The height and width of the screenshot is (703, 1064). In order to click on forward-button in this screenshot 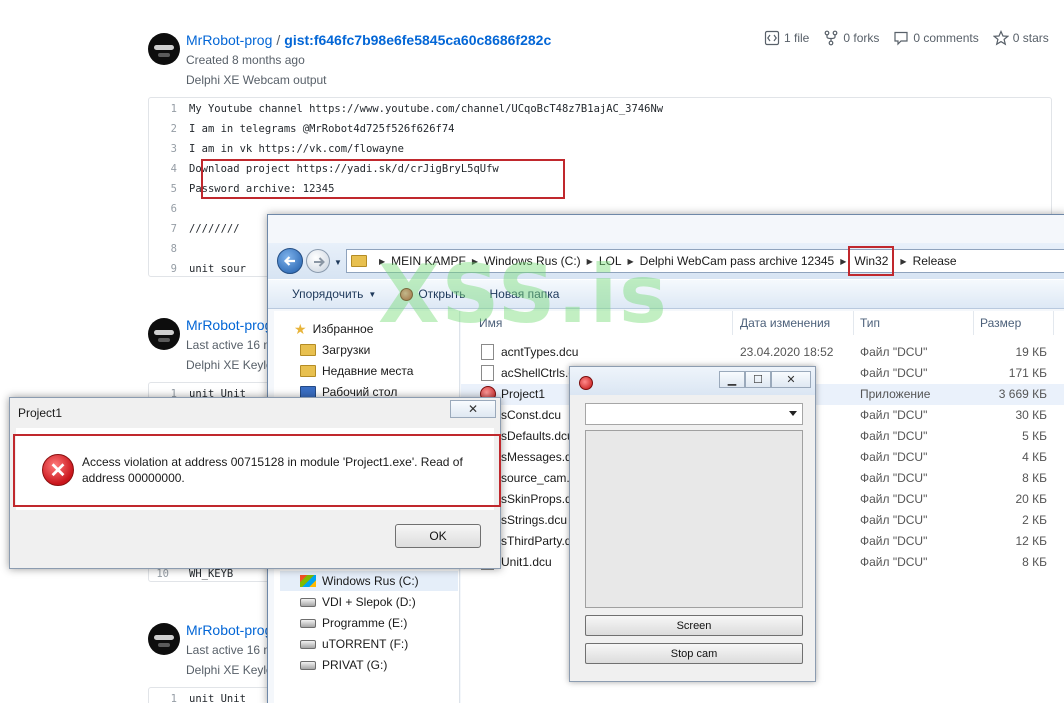, I will do `click(318, 261)`.